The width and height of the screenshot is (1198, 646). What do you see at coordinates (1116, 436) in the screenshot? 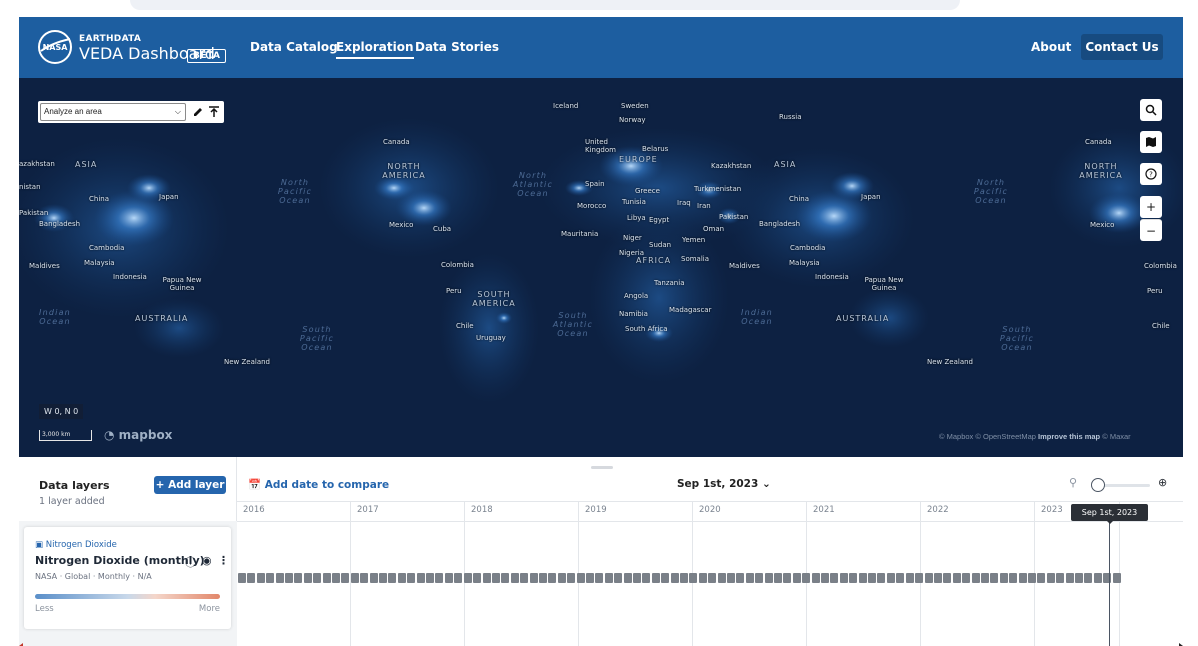
I see `attribution-maxar: © Maxar` at bounding box center [1116, 436].